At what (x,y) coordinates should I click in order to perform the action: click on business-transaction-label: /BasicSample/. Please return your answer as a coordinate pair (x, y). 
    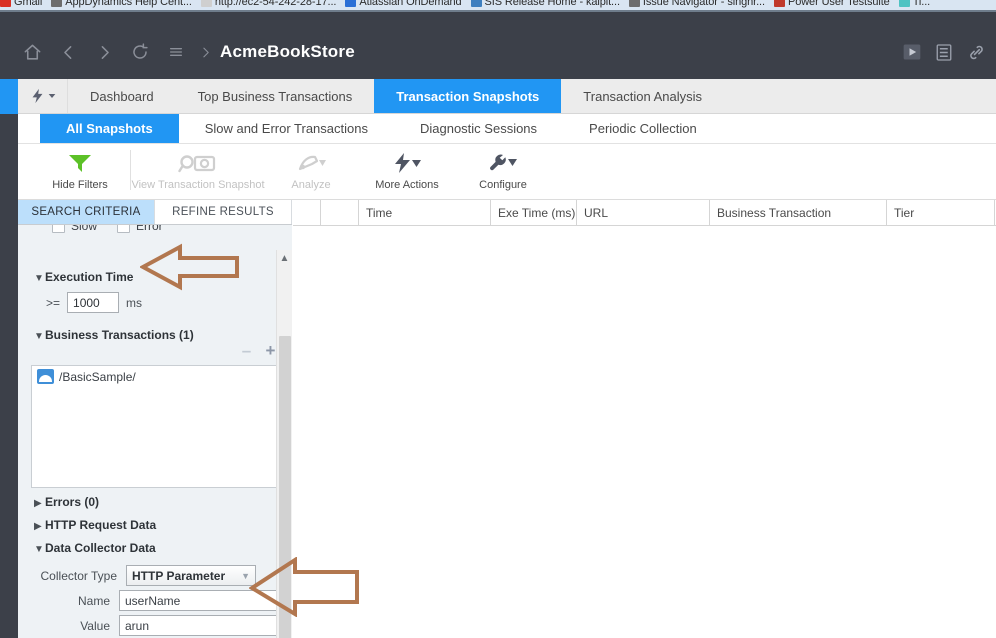
    Looking at the image, I should click on (97, 376).